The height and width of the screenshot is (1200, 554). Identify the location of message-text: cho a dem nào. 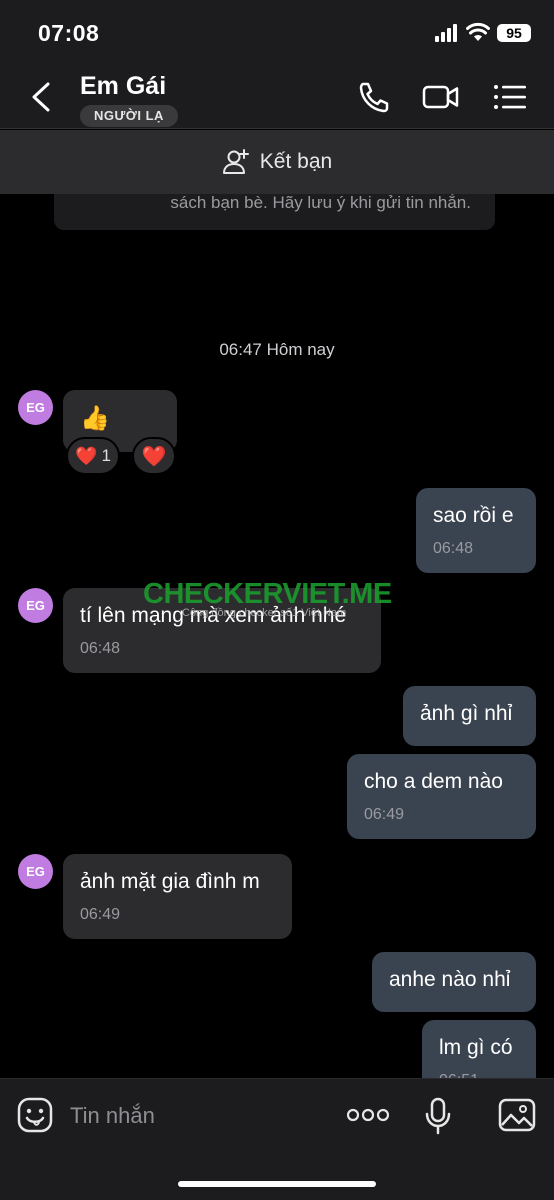
(433, 781).